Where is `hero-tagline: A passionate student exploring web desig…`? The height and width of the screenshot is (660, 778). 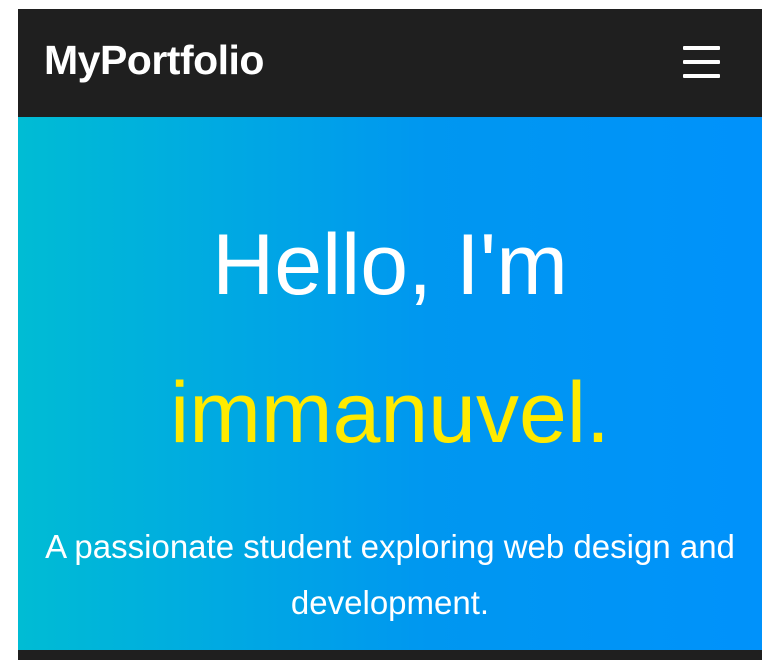 hero-tagline: A passionate student exploring web desig… is located at coordinates (390, 574).